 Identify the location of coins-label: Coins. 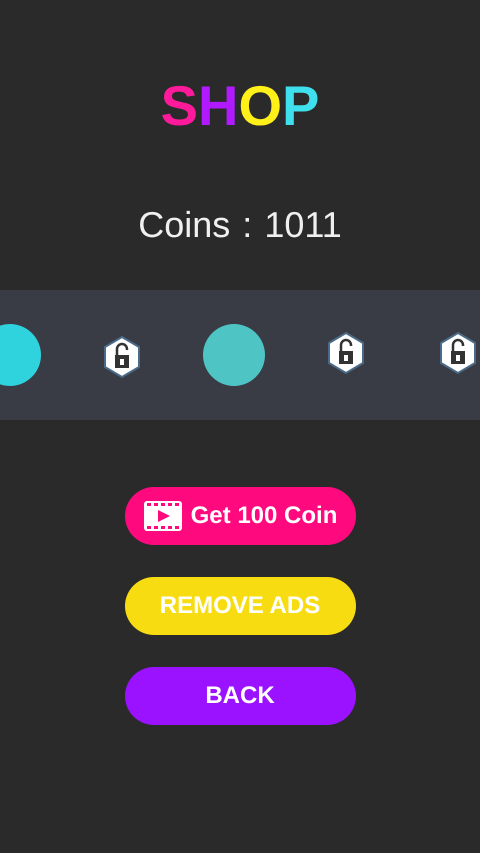
(184, 225).